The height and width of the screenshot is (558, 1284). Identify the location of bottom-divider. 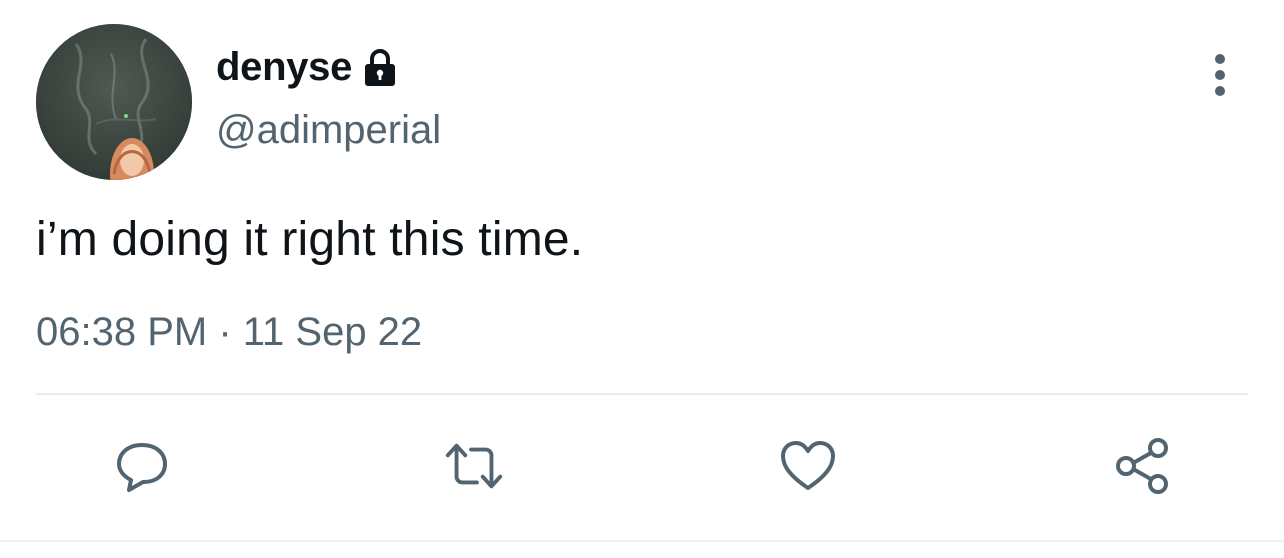
(642, 541).